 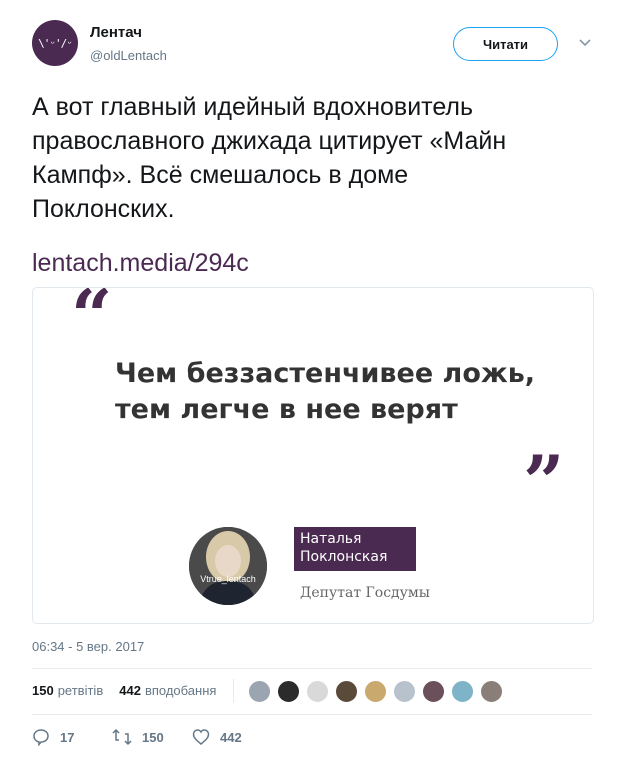 What do you see at coordinates (233, 691) in the screenshot?
I see `stats-divider` at bounding box center [233, 691].